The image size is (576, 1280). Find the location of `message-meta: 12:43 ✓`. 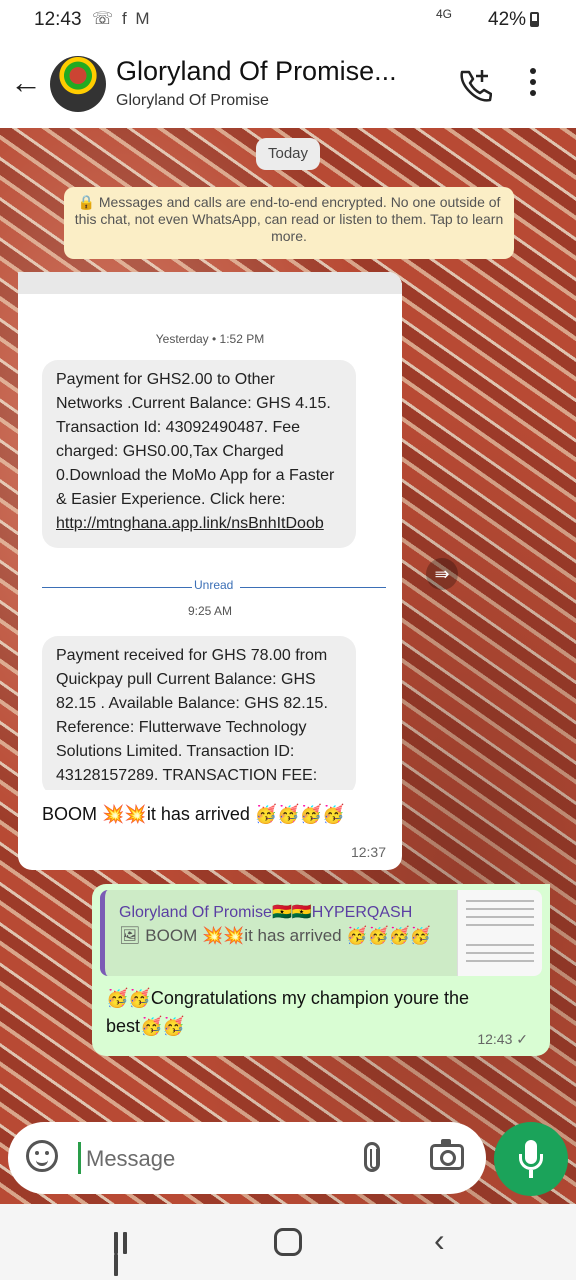

message-meta: 12:43 ✓ is located at coordinates (502, 1039).